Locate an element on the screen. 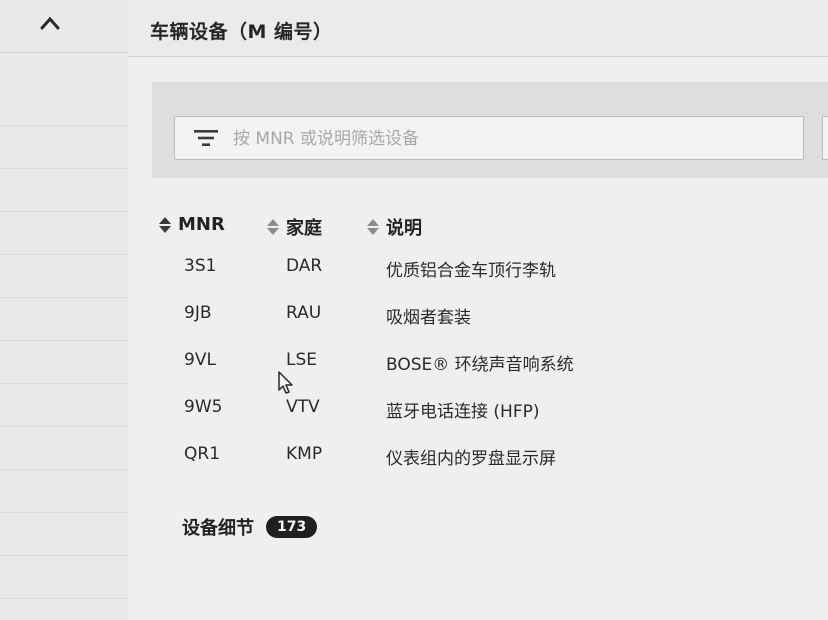 The width and height of the screenshot is (828, 620). column-header-family: 家庭 is located at coordinates (294, 227).